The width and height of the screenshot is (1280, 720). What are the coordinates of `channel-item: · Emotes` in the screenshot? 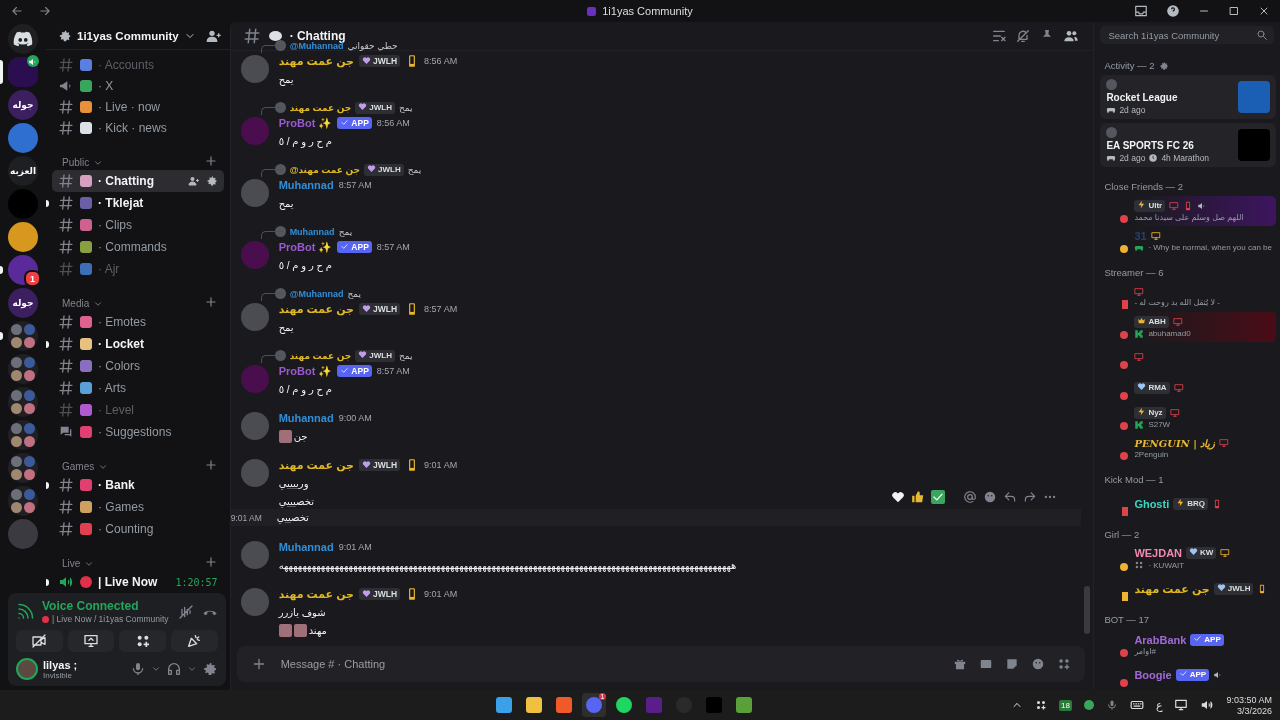 It's located at (138, 321).